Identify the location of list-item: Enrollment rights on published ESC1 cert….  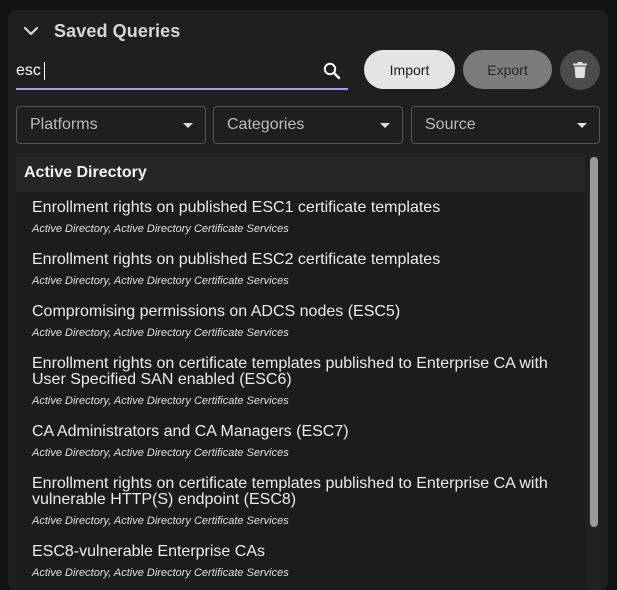
(300, 218).